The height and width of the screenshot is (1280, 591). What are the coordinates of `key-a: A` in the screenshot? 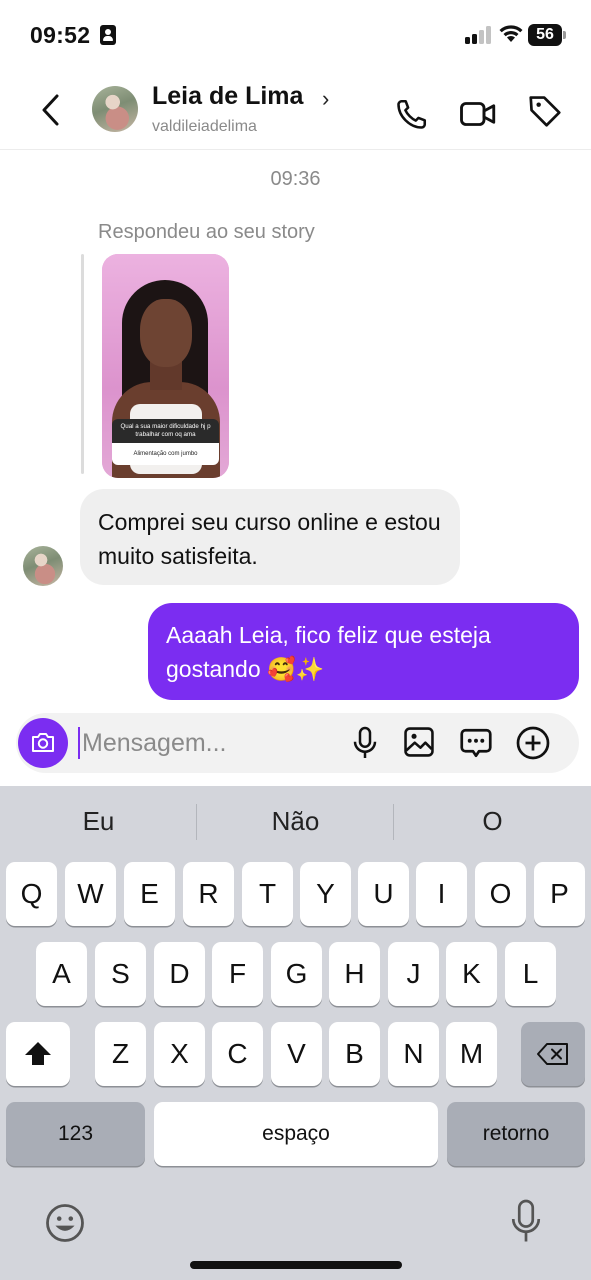 It's located at (61, 974).